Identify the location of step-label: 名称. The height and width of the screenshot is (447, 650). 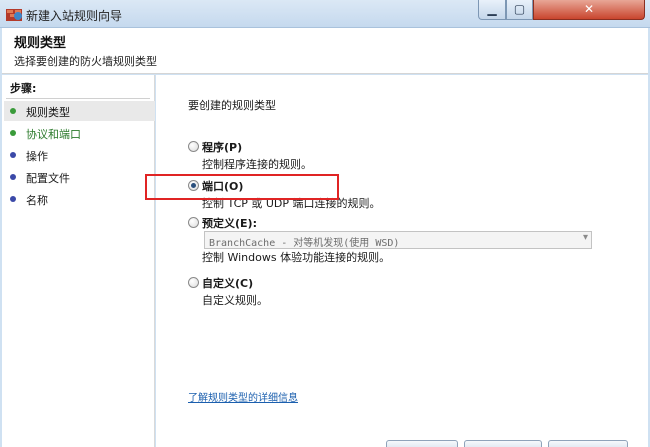
(37, 200).